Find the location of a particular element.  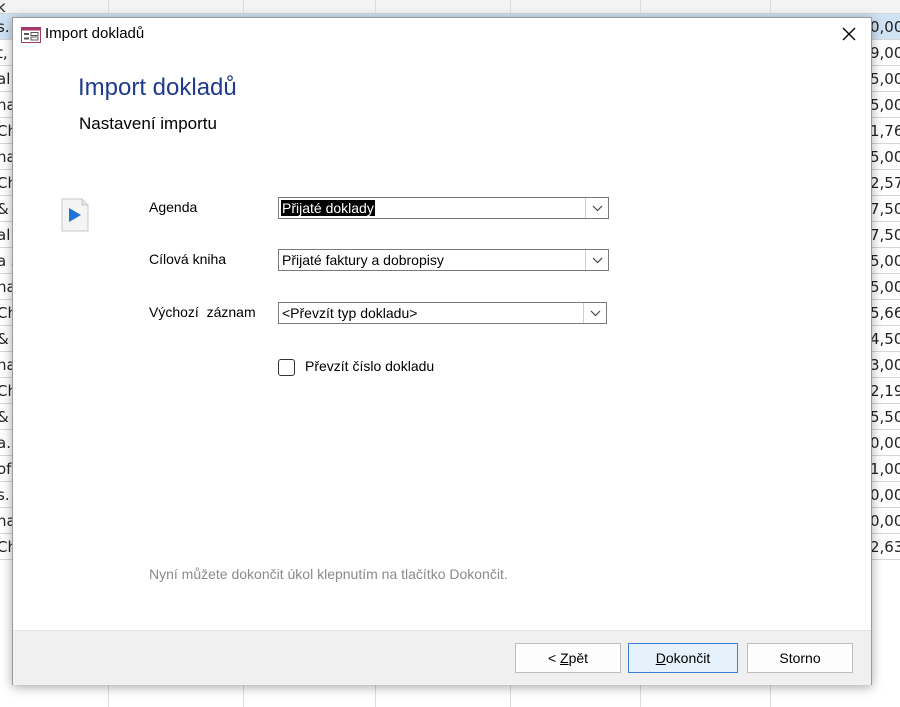

spreadsheet-cell: 2,19 is located at coordinates (885, 391).